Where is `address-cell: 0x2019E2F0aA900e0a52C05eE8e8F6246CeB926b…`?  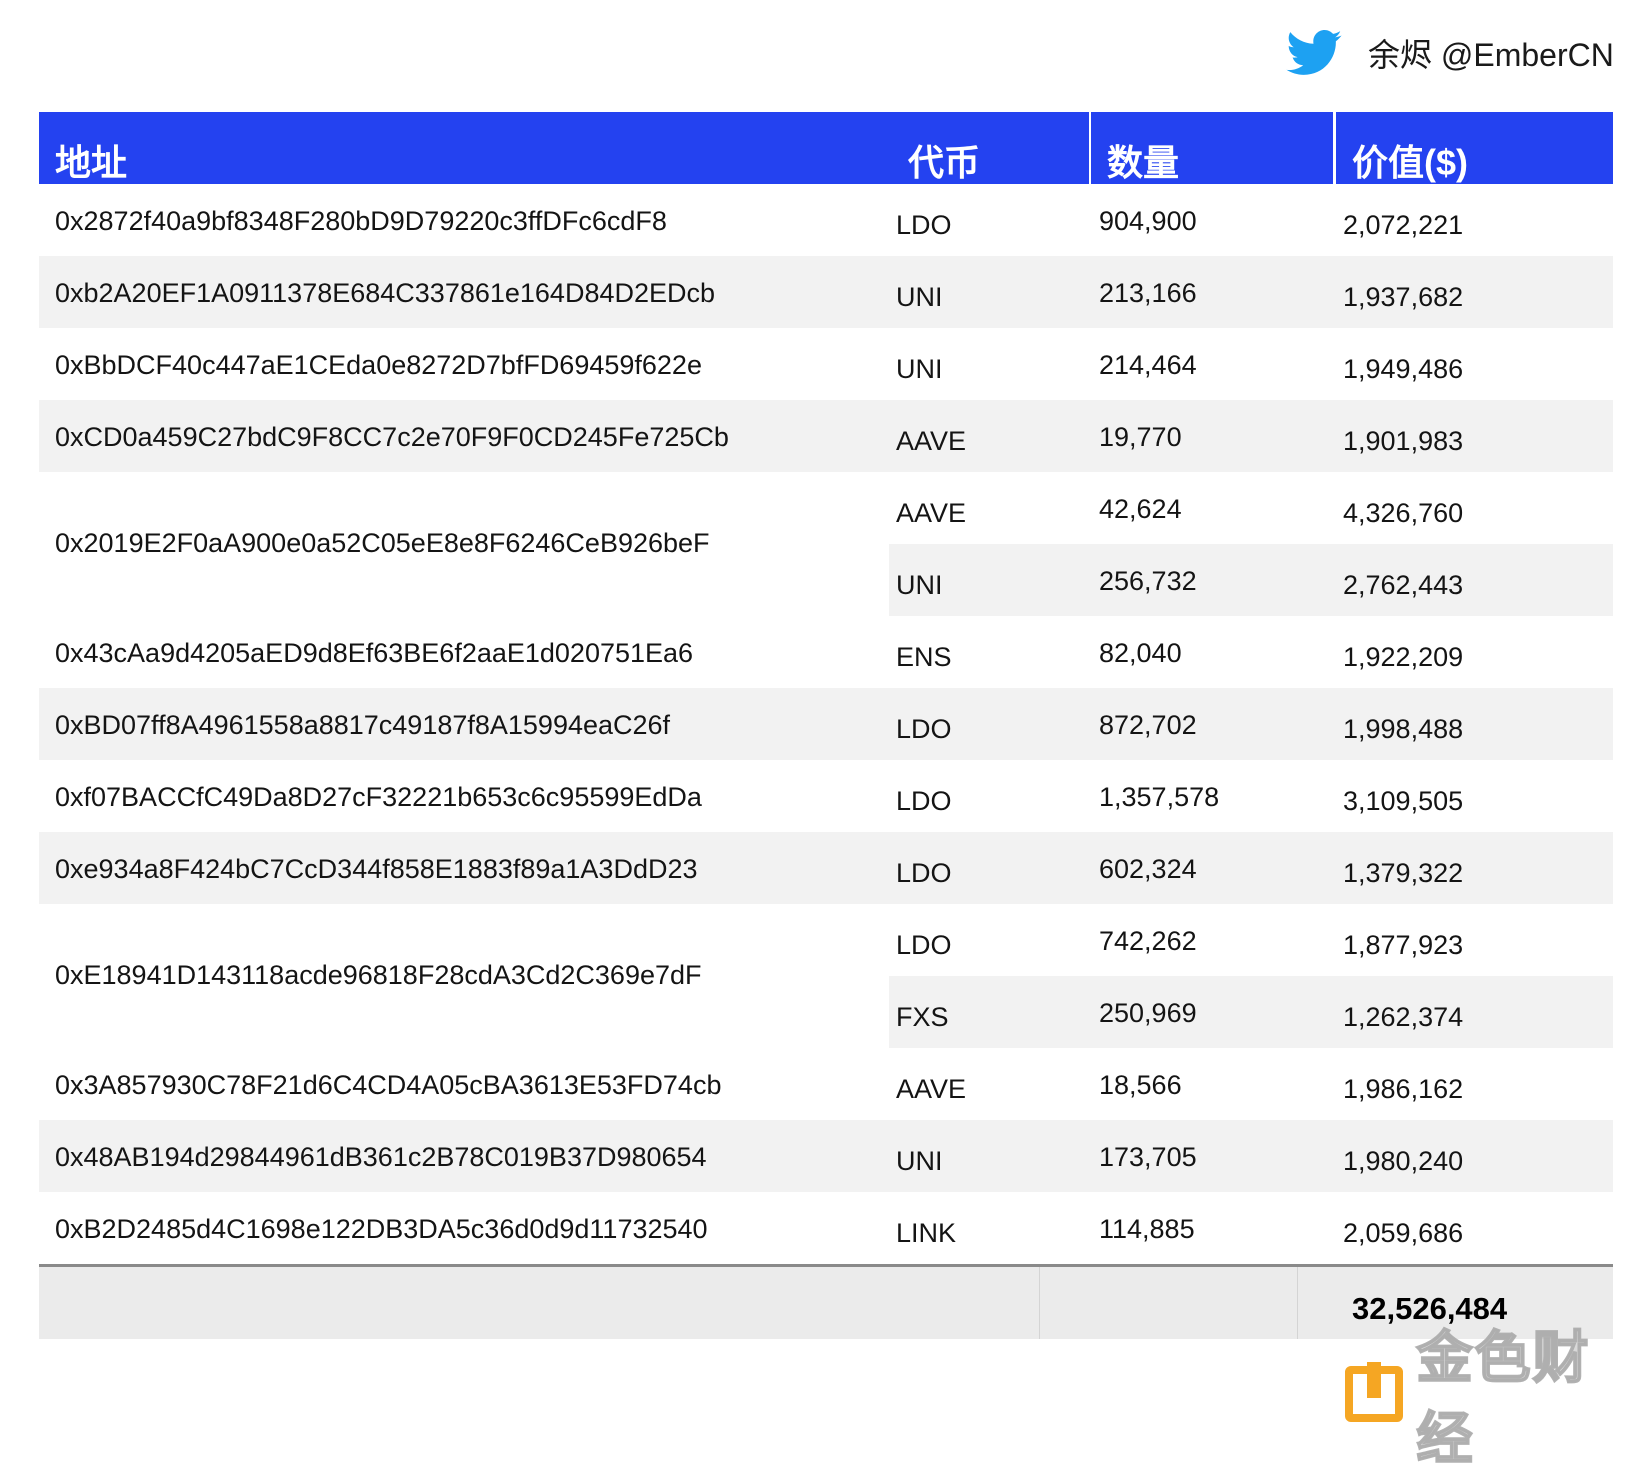
address-cell: 0x2019E2F0aA900e0a52C05eE8e8F6246CeB926b… is located at coordinates (382, 543).